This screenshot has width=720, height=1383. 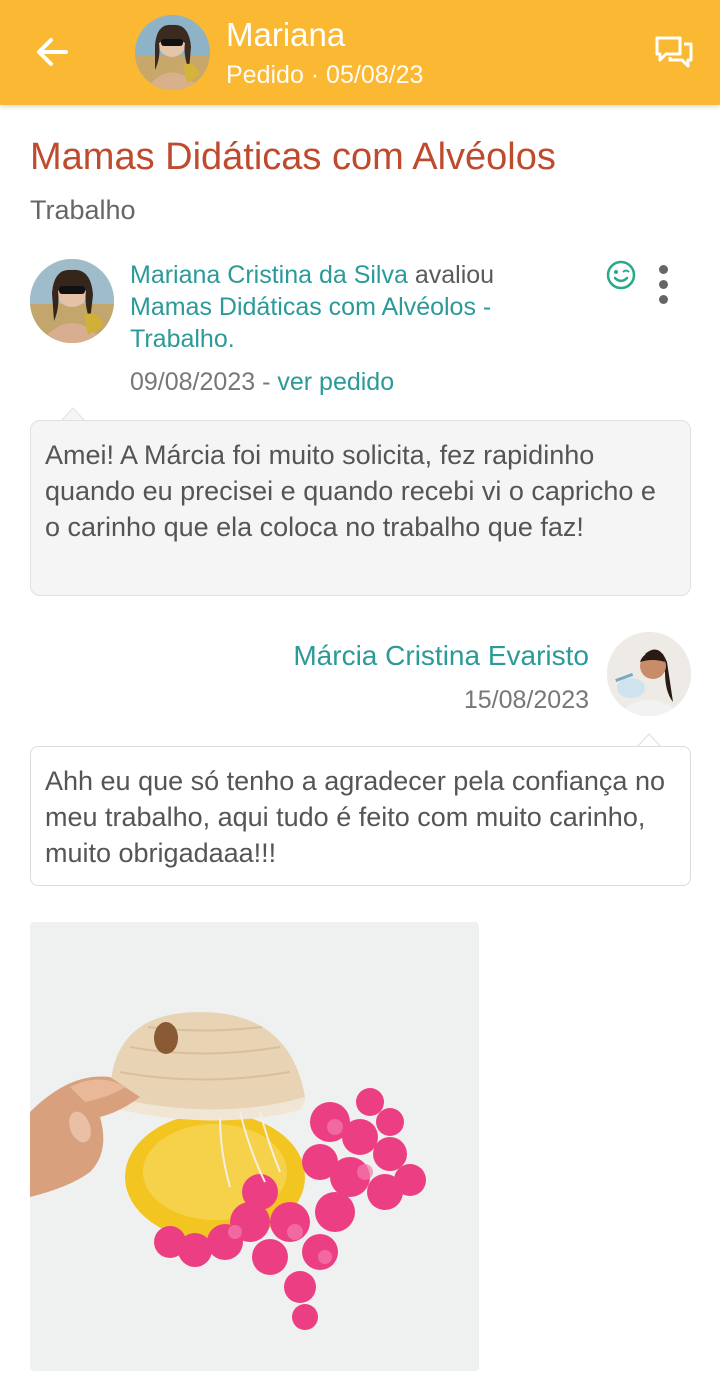 What do you see at coordinates (269, 275) in the screenshot?
I see `reviewer-name-link: Mariana Cristina da Silva` at bounding box center [269, 275].